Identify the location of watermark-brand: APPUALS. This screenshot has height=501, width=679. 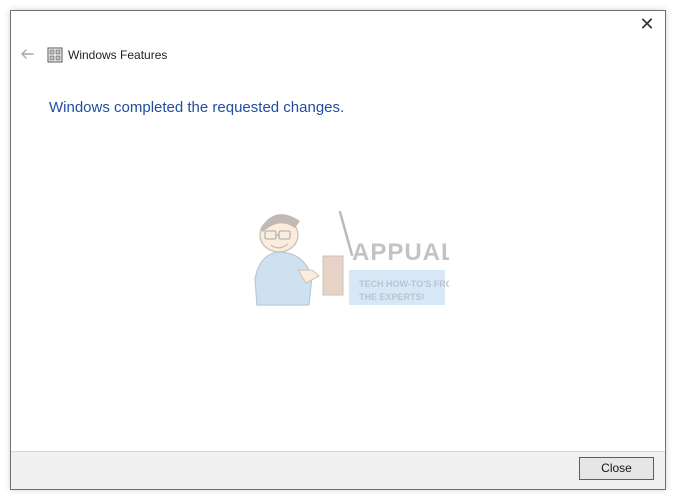
(400, 252).